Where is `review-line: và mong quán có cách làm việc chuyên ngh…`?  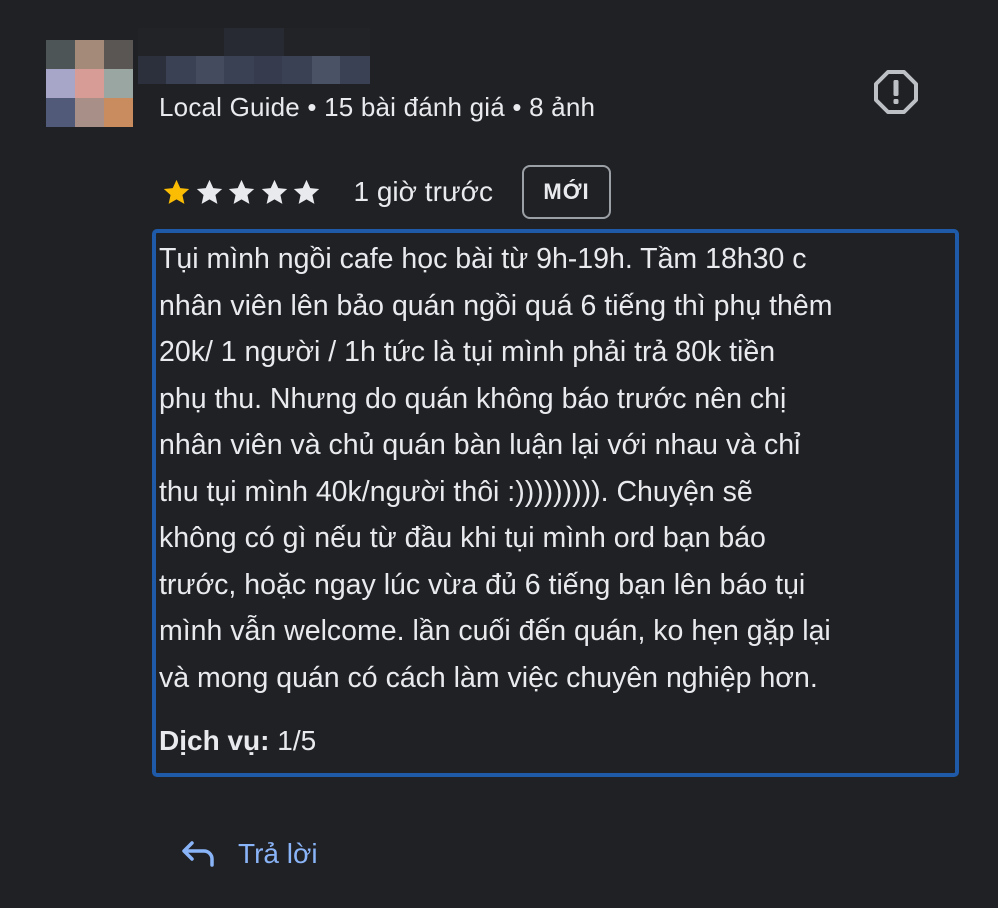
review-line: và mong quán có cách làm việc chuyên ngh… is located at coordinates (488, 677).